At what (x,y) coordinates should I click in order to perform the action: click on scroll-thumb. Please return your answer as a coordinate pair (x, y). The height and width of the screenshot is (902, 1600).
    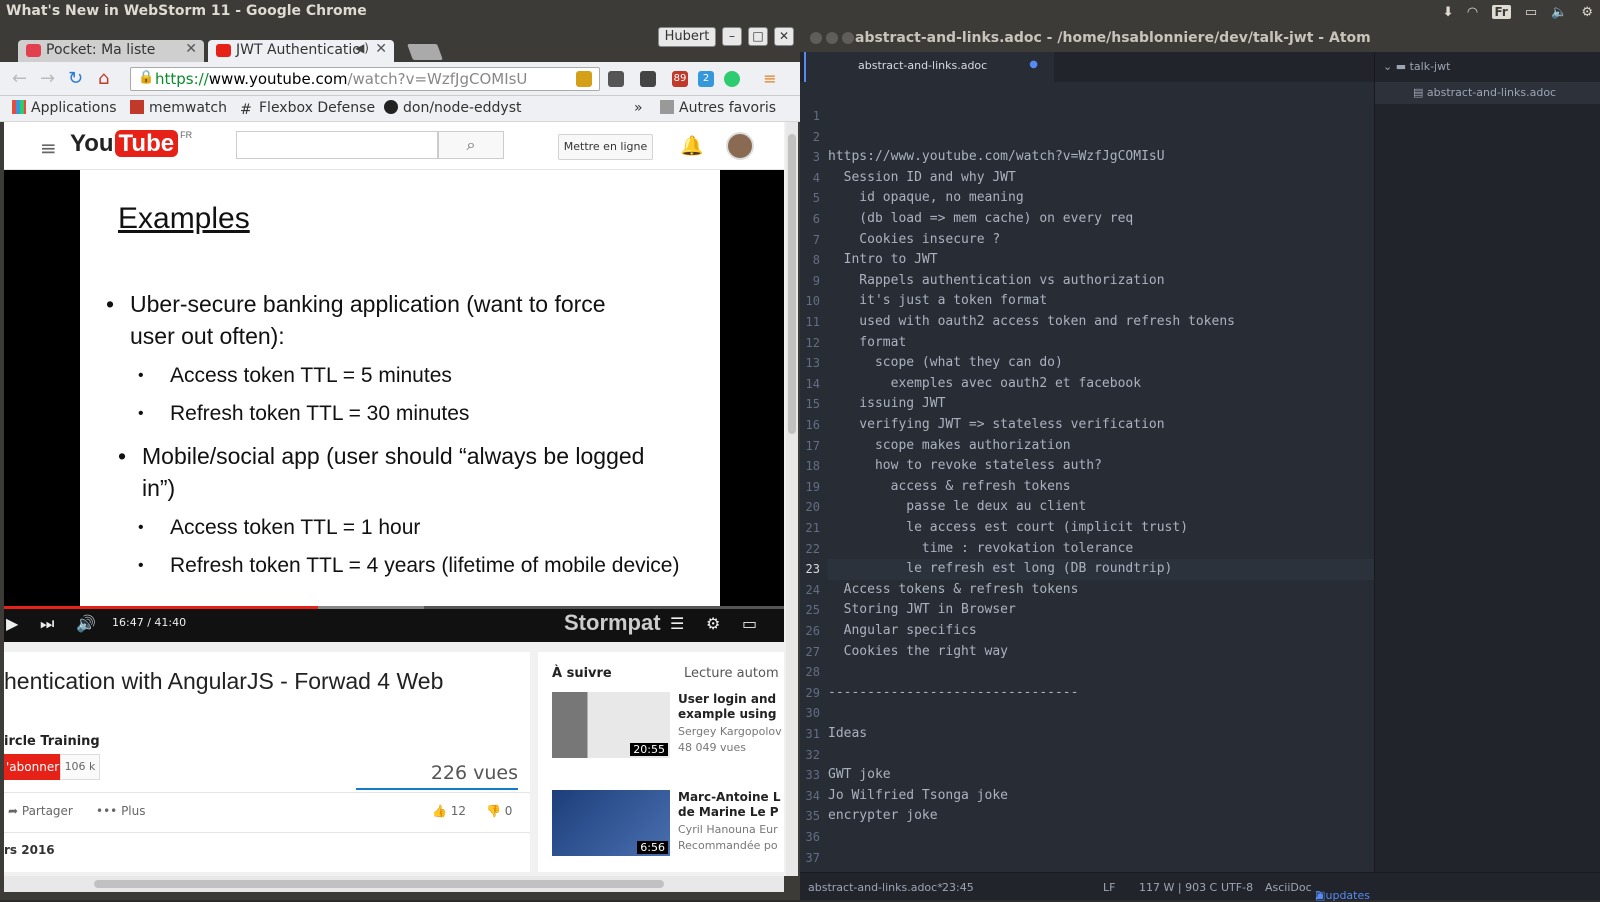
    Looking at the image, I should click on (792, 284).